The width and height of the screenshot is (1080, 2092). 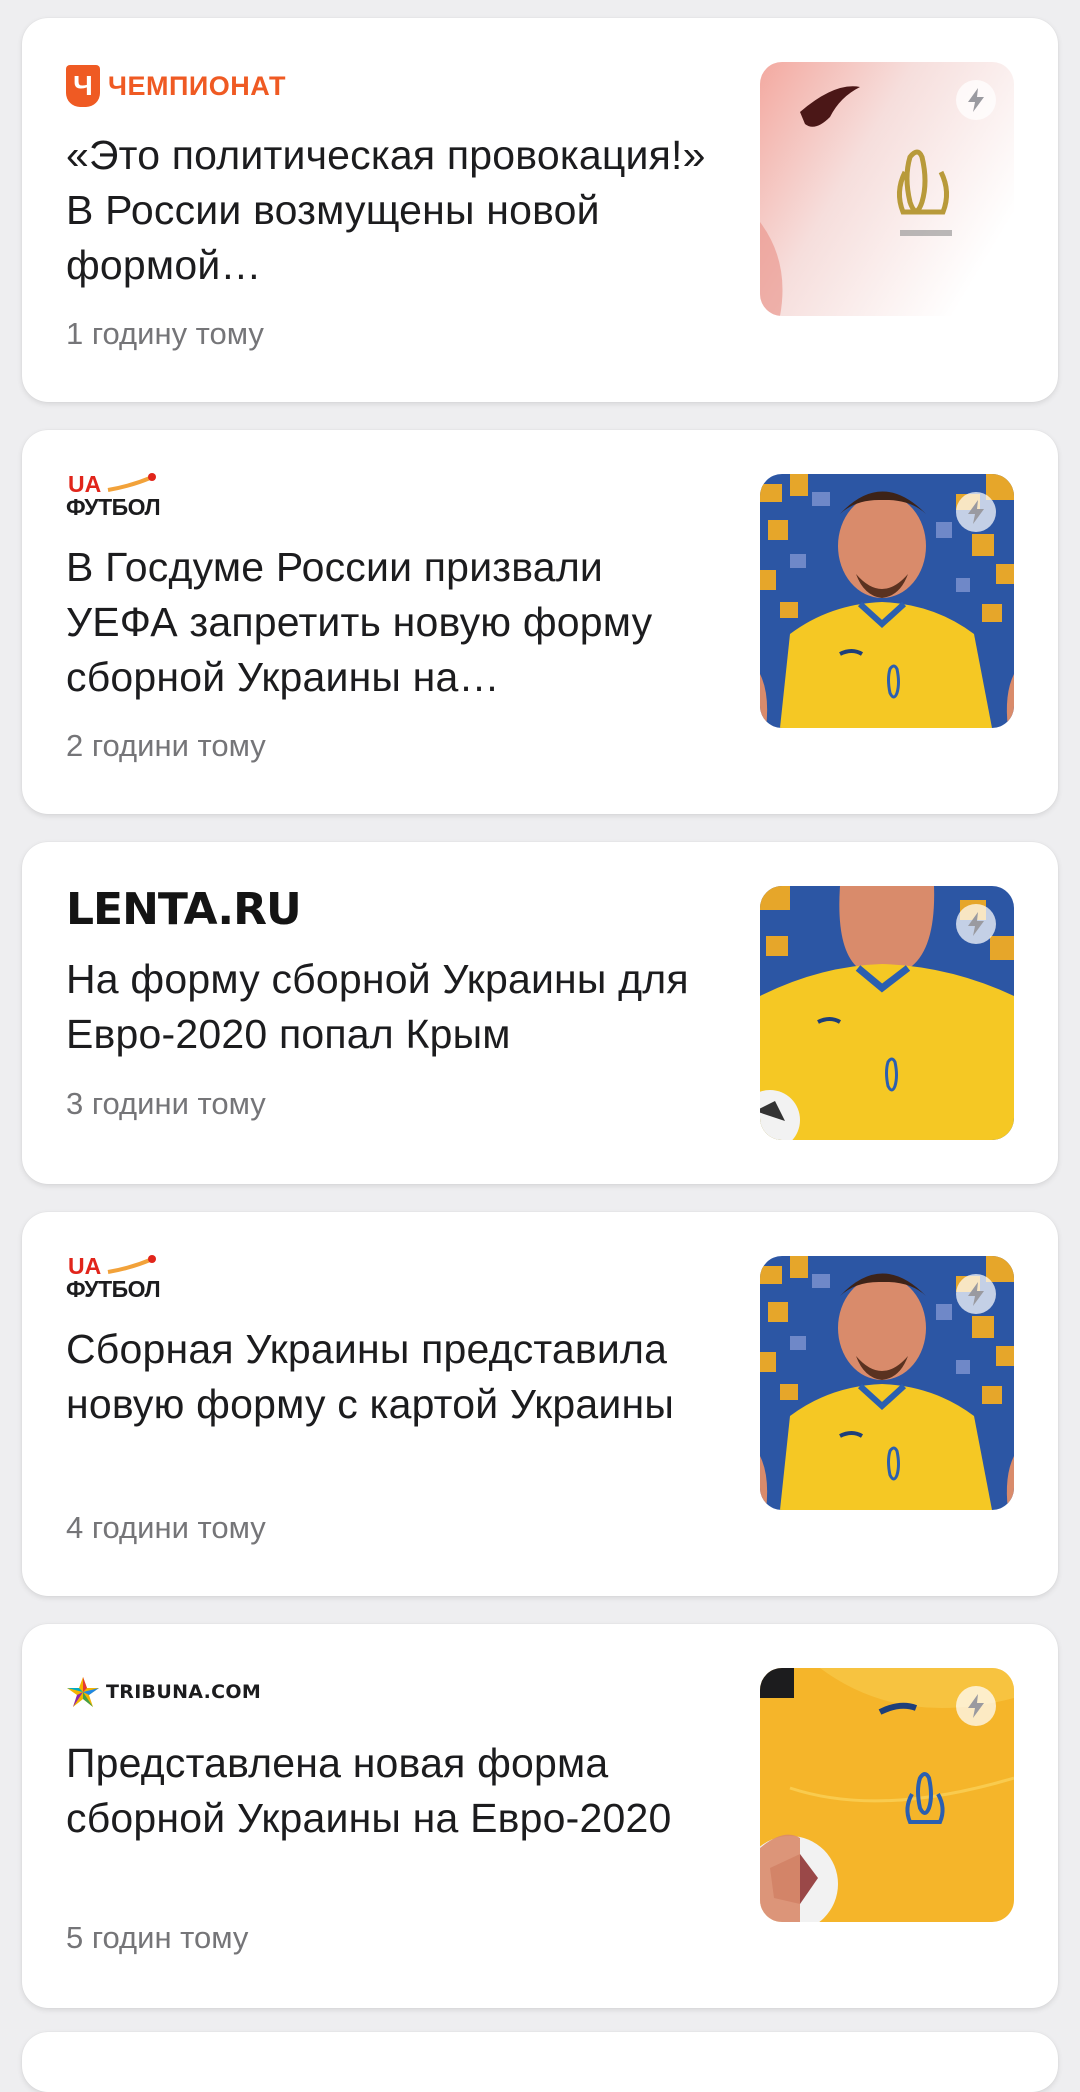 I want to click on source-name: LENTA.RU, so click(x=184, y=909).